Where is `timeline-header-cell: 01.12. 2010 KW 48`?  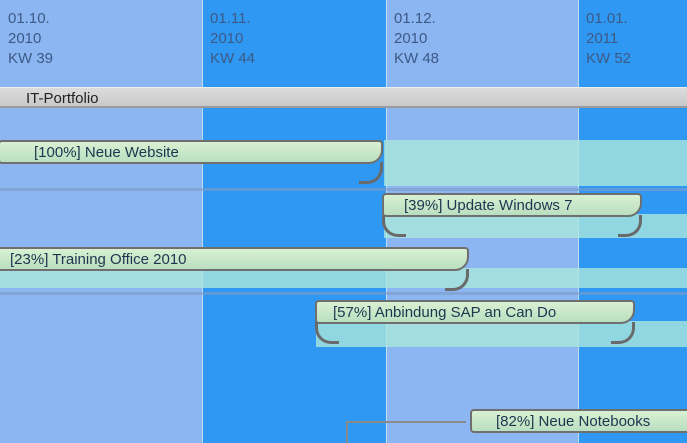
timeline-header-cell: 01.12. 2010 KW 48 is located at coordinates (412, 41).